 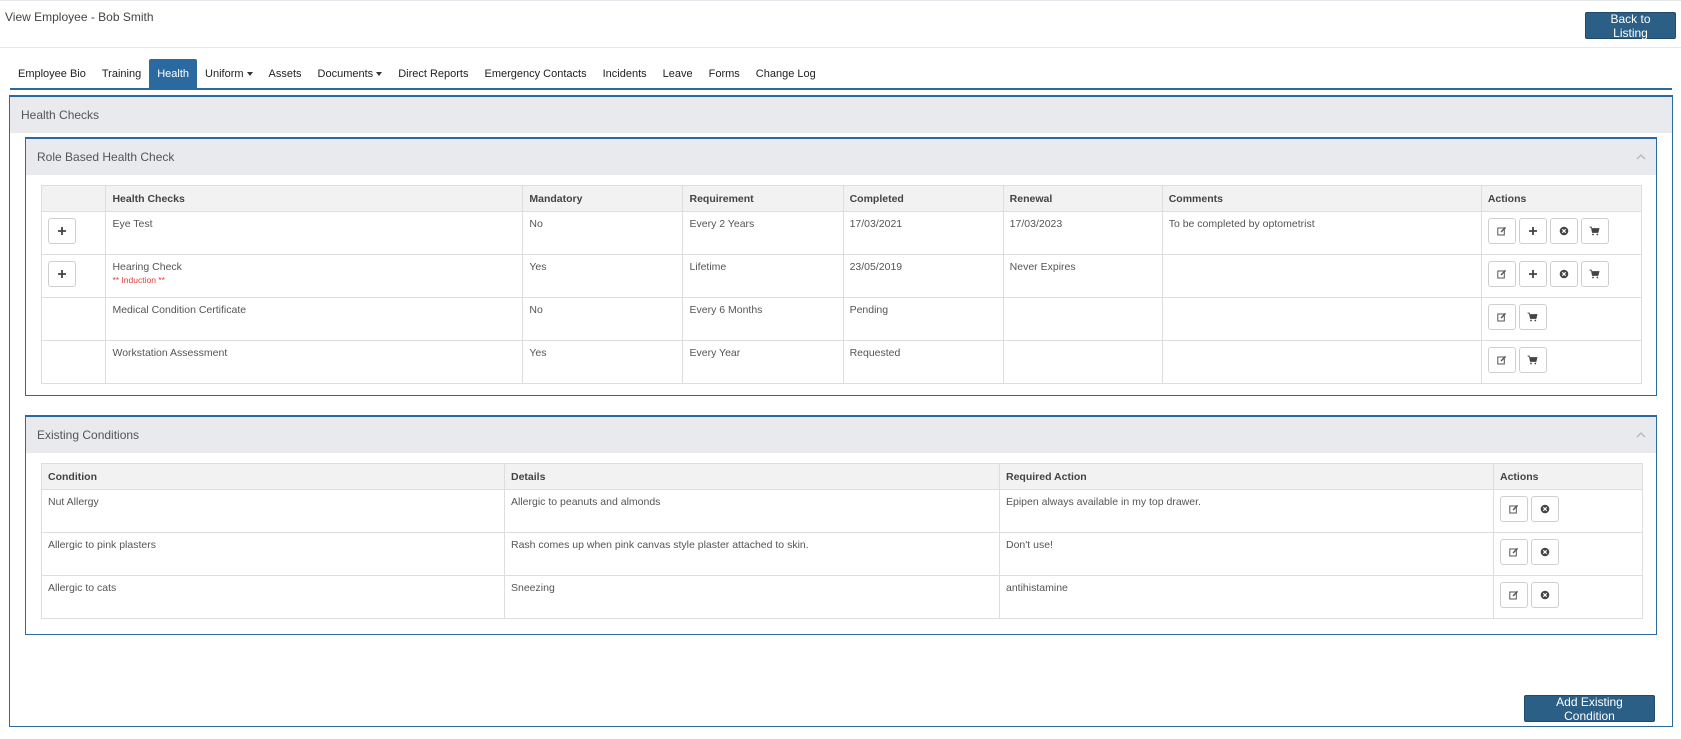 I want to click on requirement-cell: Lifetime, so click(x=763, y=276).